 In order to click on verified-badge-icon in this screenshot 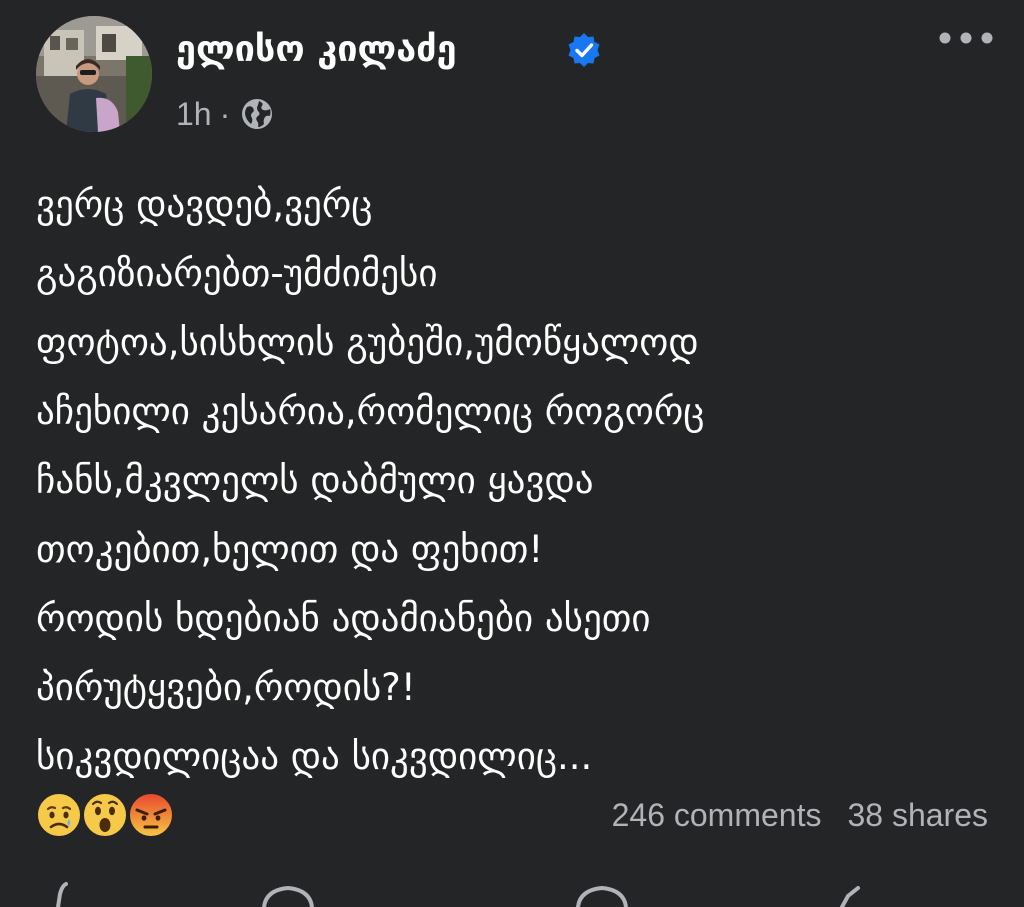, I will do `click(584, 50)`.